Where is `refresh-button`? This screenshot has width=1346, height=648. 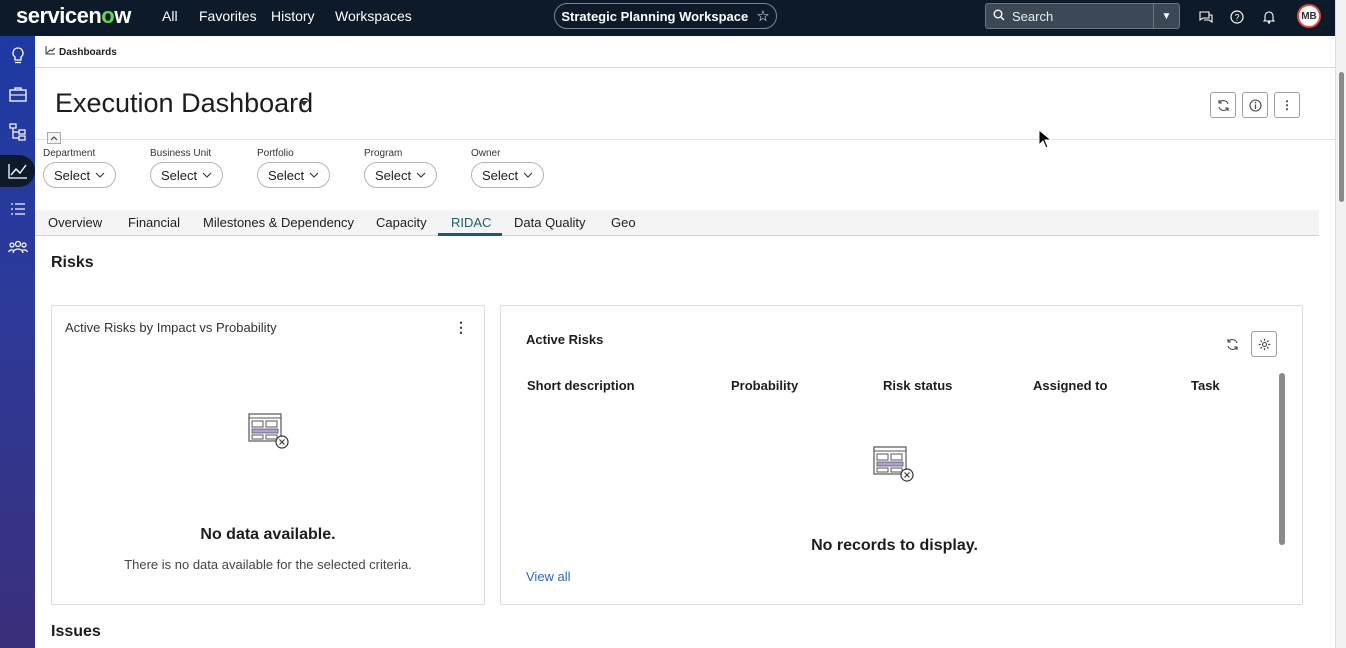
refresh-button is located at coordinates (1223, 105).